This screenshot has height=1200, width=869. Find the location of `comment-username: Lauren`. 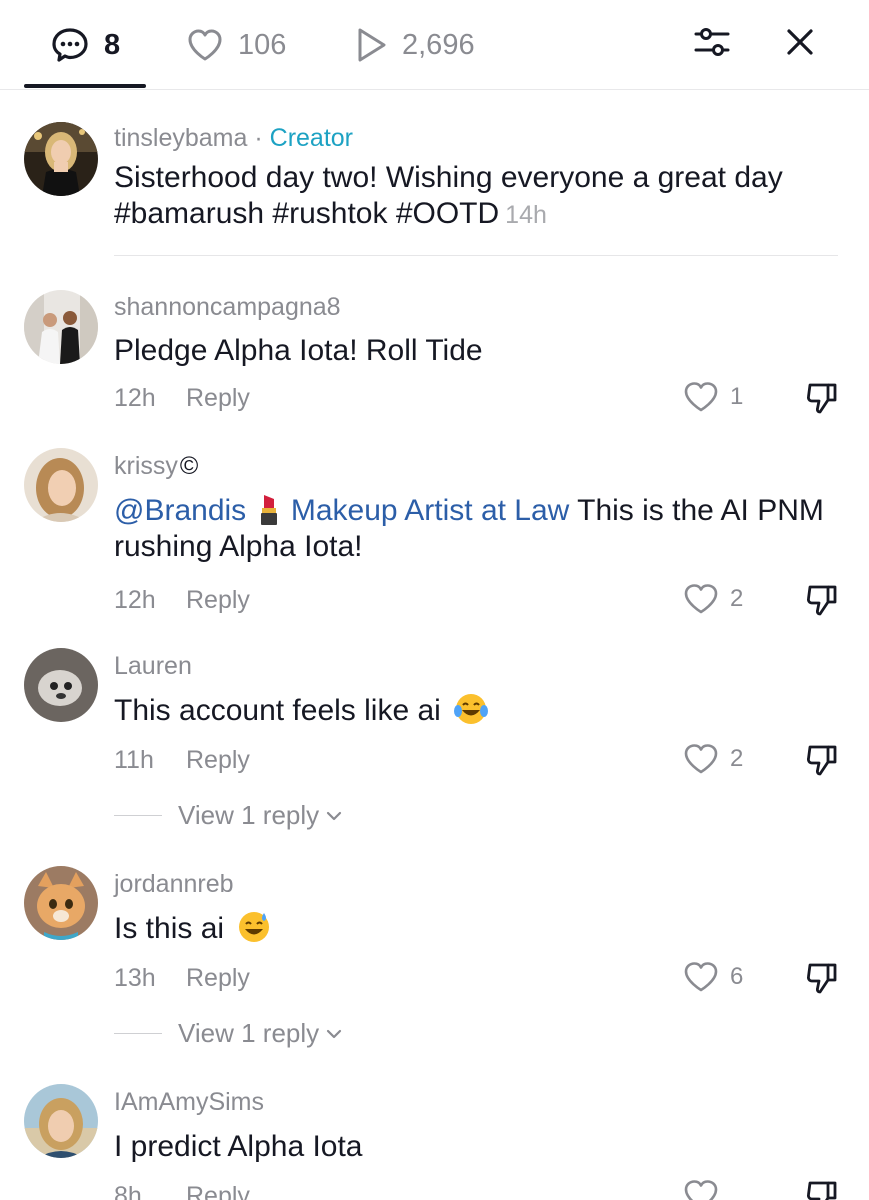

comment-username: Lauren is located at coordinates (153, 666).